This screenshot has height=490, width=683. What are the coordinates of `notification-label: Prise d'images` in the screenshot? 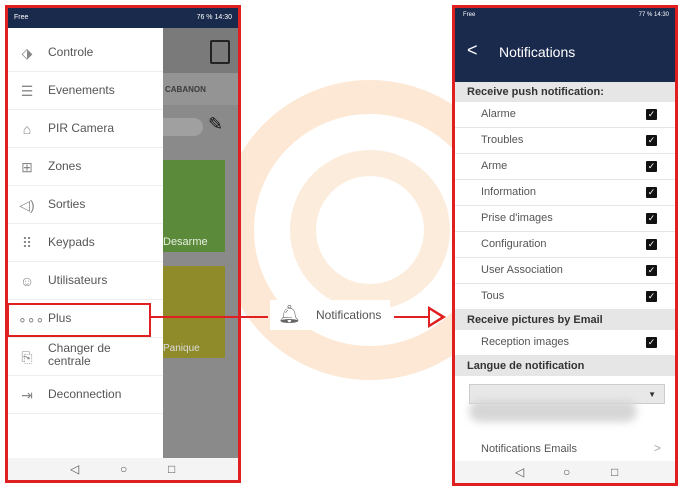 It's located at (517, 218).